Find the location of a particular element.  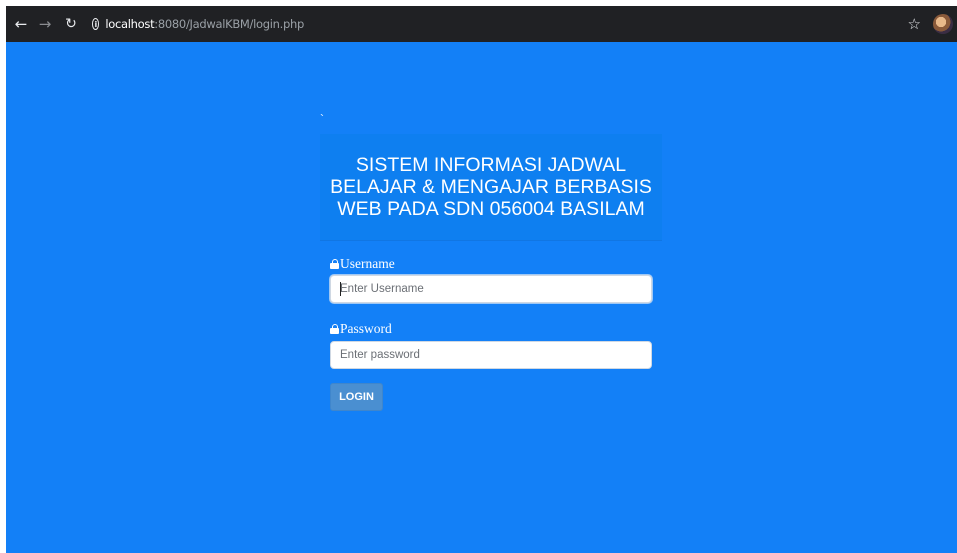

text-caret is located at coordinates (340, 289).